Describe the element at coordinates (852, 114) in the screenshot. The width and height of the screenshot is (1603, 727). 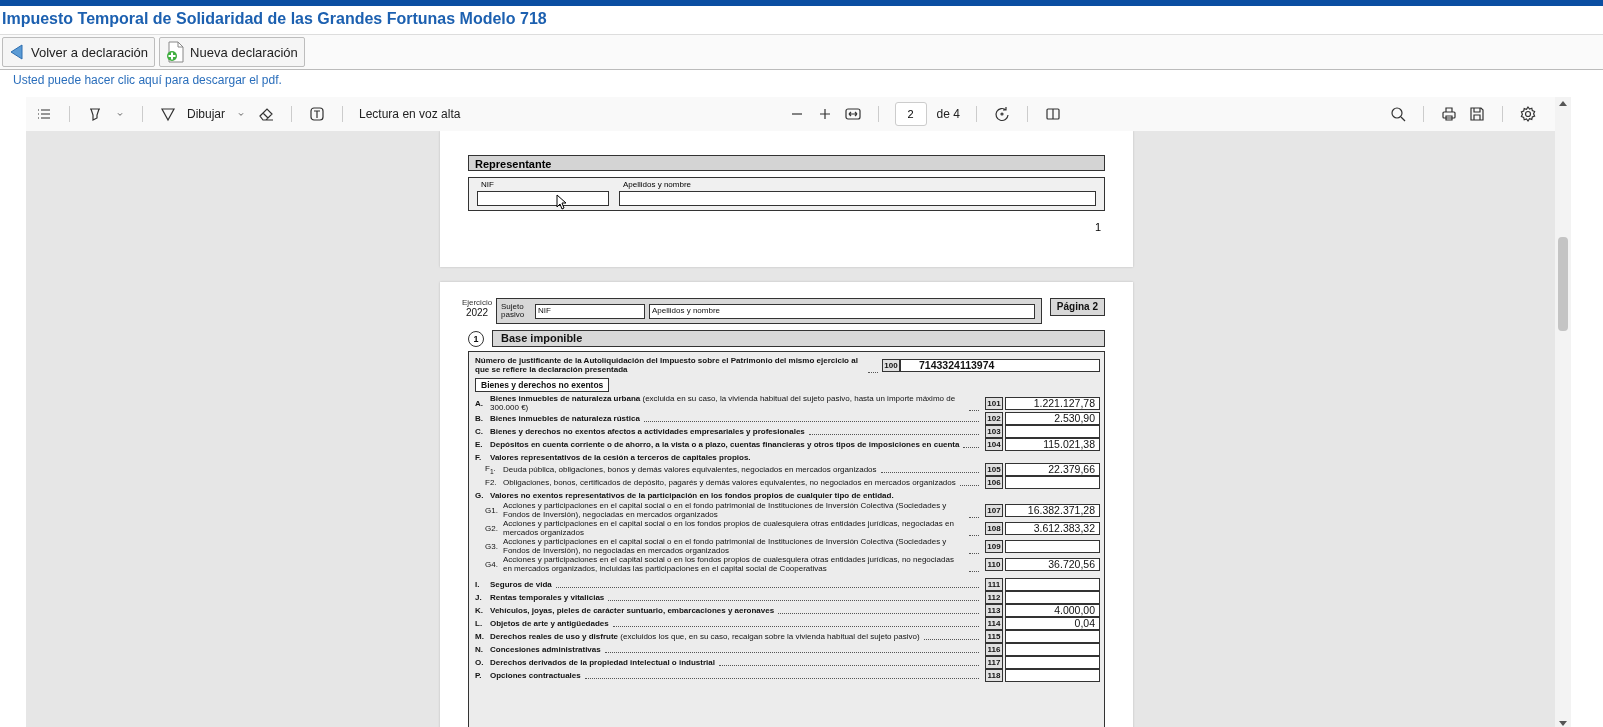
I see `fit-width-icon` at that location.